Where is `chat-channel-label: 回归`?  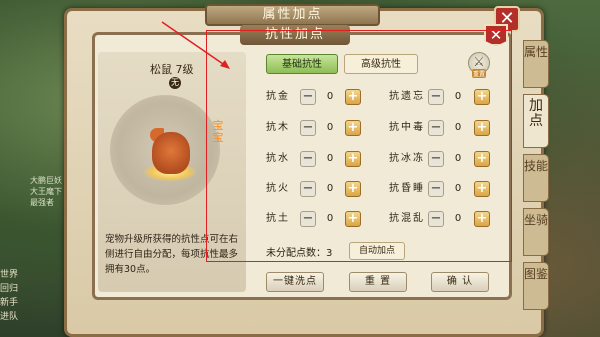
chat-channel-label: 回归 is located at coordinates (30, 289).